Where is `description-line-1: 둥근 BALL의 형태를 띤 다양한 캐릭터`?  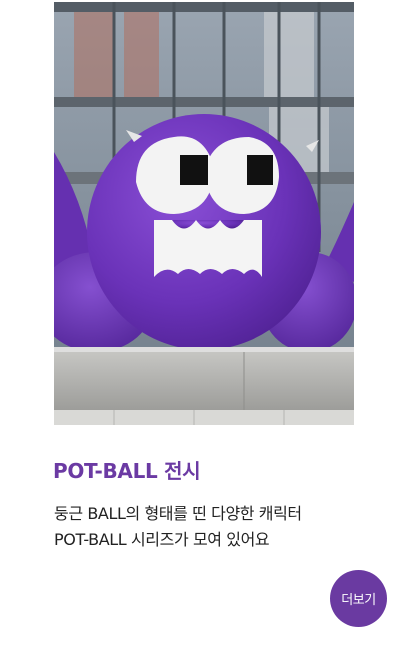 description-line-1: 둥근 BALL의 형태를 띤 다양한 캐릭터 is located at coordinates (178, 513).